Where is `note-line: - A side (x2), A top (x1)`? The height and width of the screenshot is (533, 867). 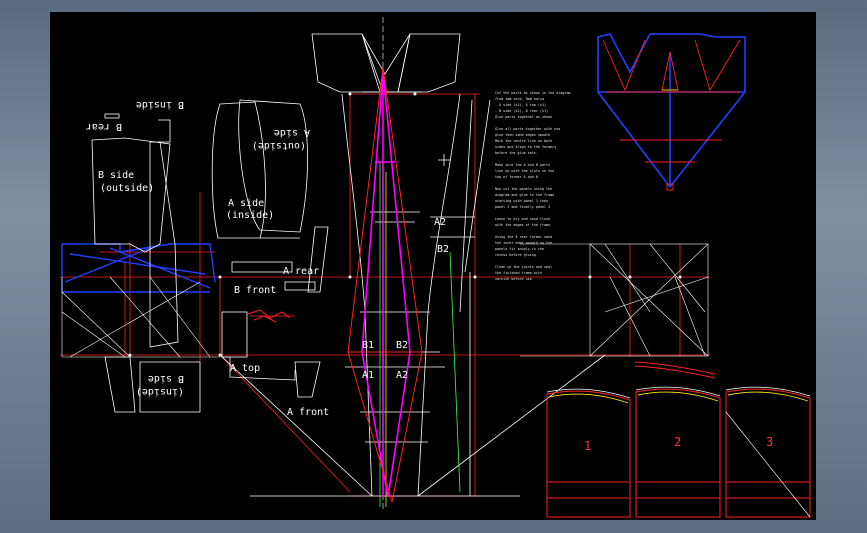
note-line: - A side (x2), A top (x1) is located at coordinates (520, 105).